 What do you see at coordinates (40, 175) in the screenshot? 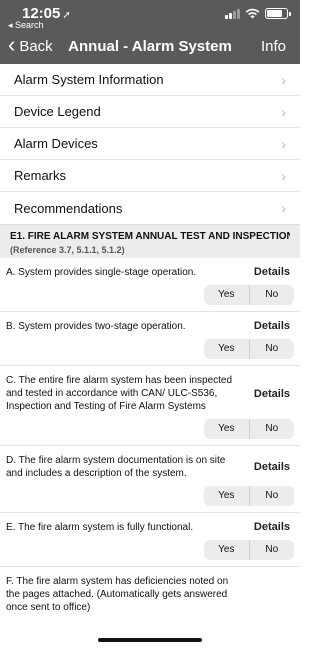
I see `menu-item-label: Remarks` at bounding box center [40, 175].